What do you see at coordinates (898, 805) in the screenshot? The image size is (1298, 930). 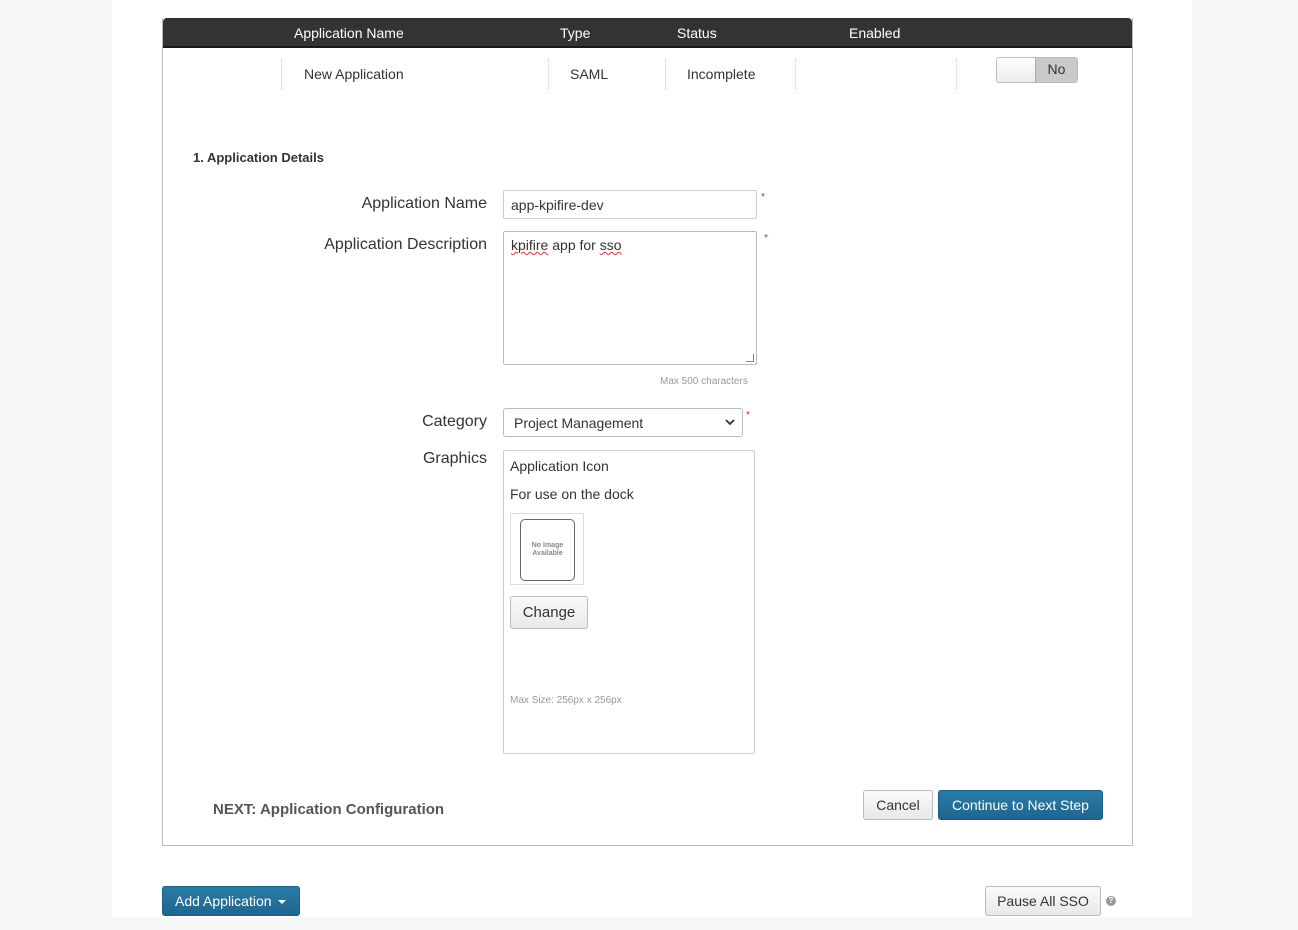 I see `cancel-button: Cancel` at bounding box center [898, 805].